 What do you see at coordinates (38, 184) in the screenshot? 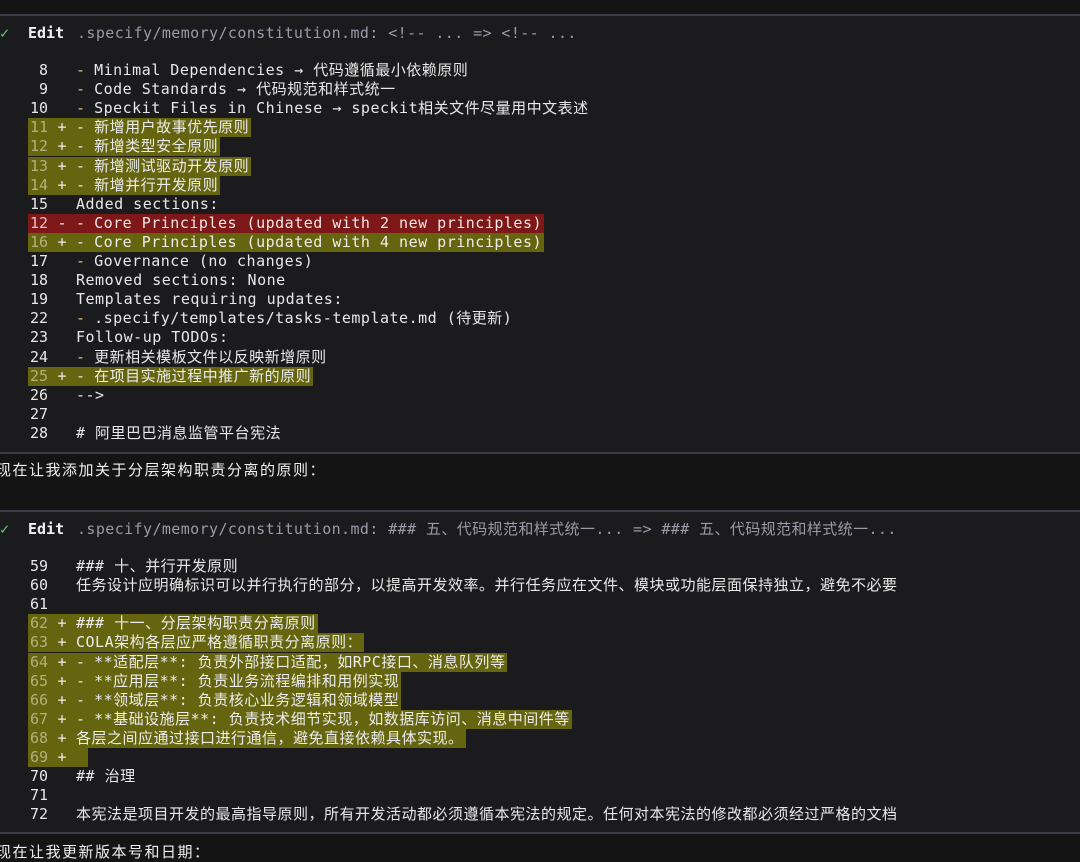
I see `line-number: 14` at bounding box center [38, 184].